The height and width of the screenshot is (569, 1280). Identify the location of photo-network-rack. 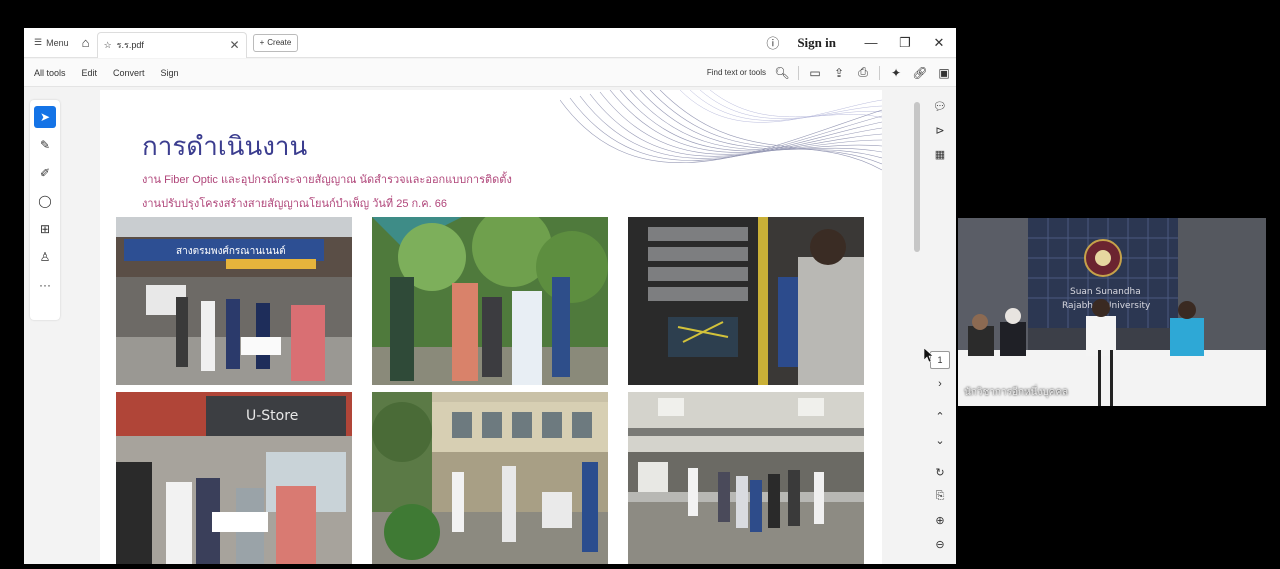
(746, 301).